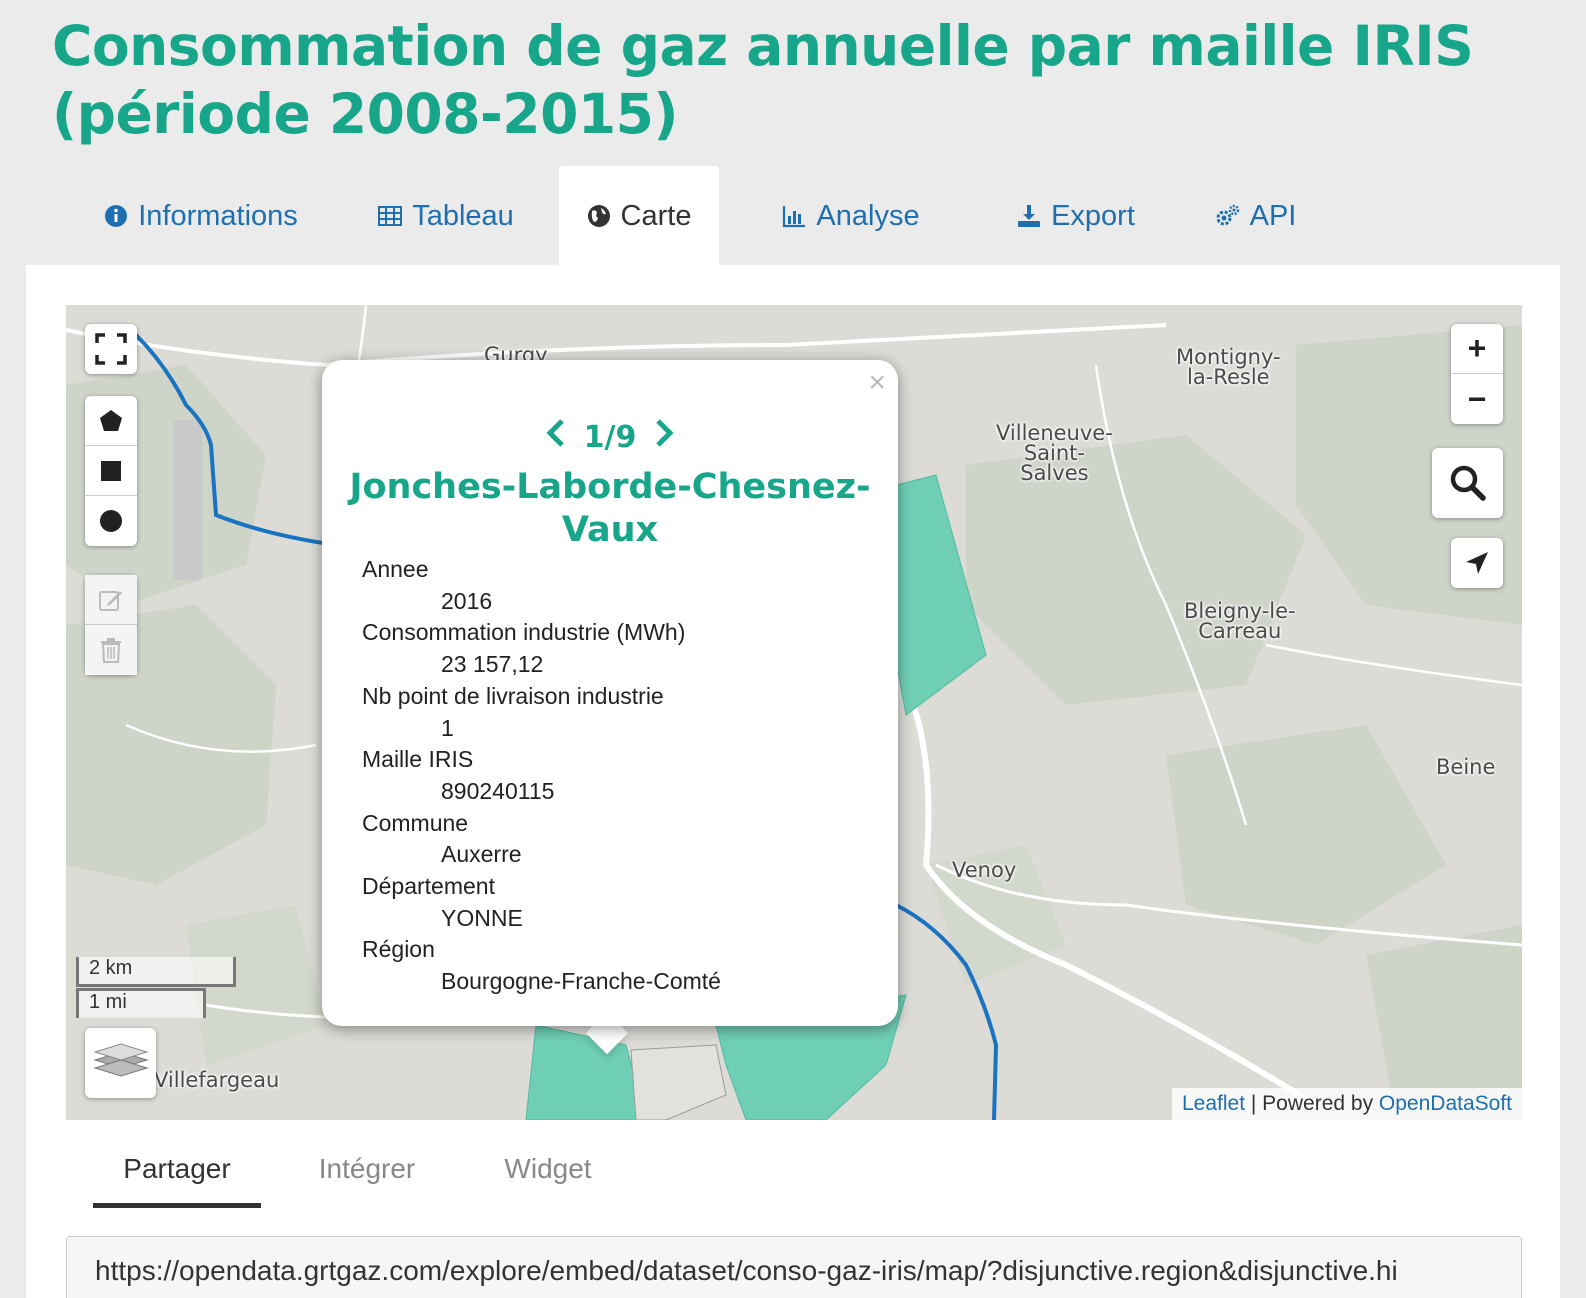 The height and width of the screenshot is (1298, 1586). Describe the element at coordinates (1445, 1103) in the screenshot. I see `opendatasoft-link: OpenDataSoft` at that location.